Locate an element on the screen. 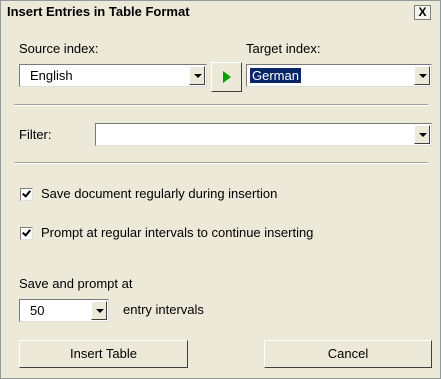  copy-to-target-button is located at coordinates (226, 77).